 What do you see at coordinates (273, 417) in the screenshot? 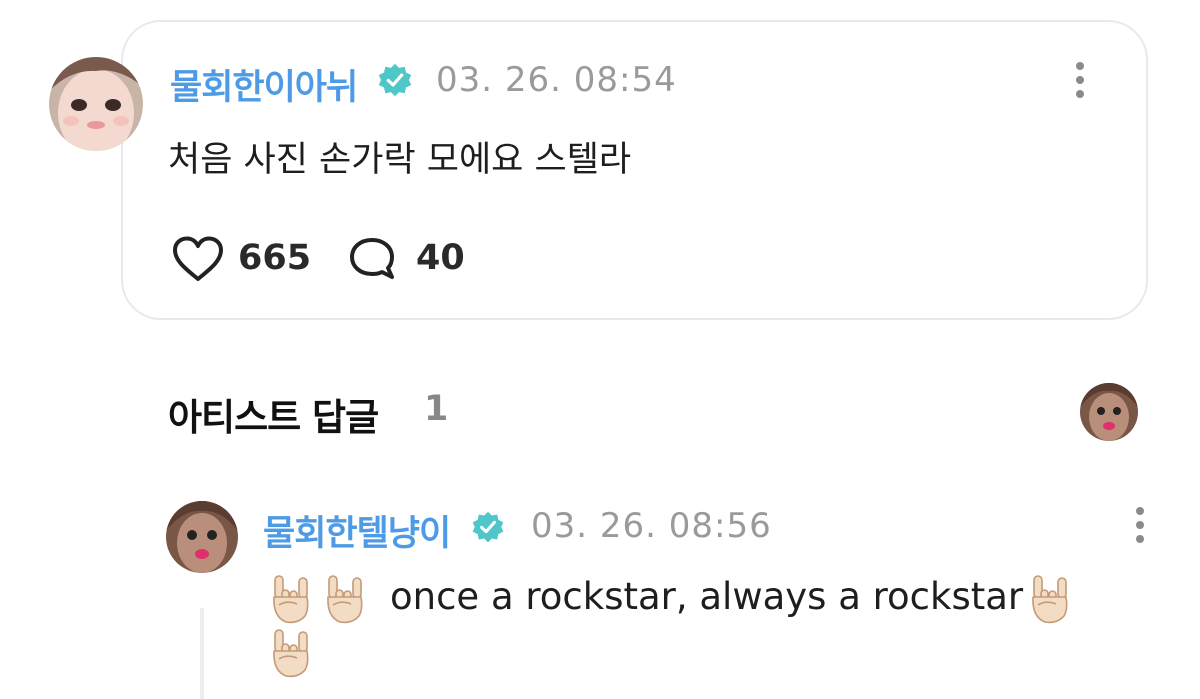
I see `artist-replies-title: 아티스트 답글` at bounding box center [273, 417].